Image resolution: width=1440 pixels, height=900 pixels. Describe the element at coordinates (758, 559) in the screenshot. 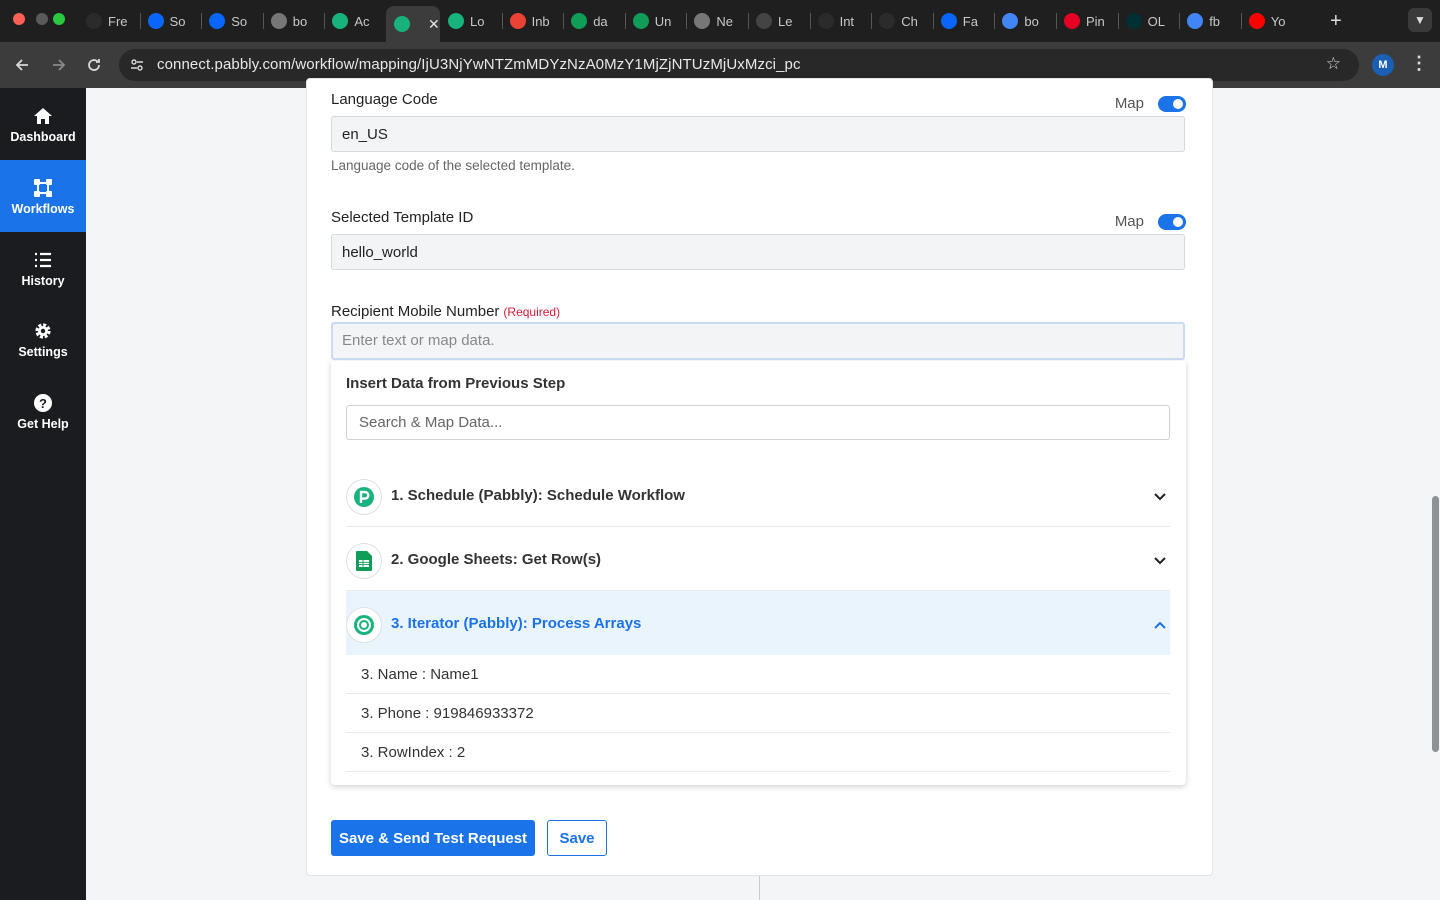

I see `step-google-sheets-get-rows: 2. Google Sheets: Get Row(s)` at that location.